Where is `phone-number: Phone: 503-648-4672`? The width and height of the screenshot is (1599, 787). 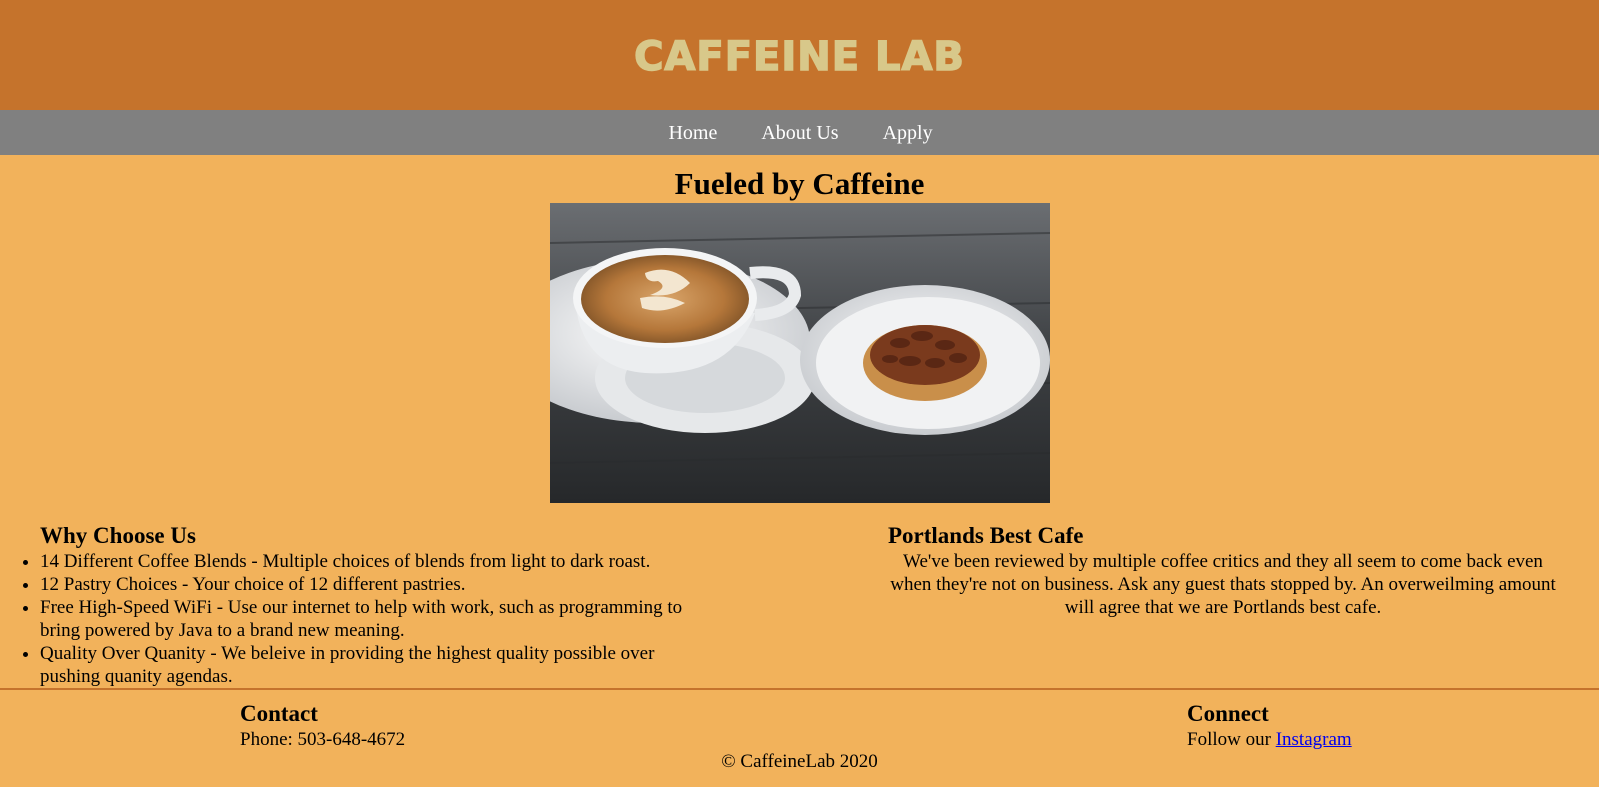 phone-number: Phone: 503-648-4672 is located at coordinates (323, 739).